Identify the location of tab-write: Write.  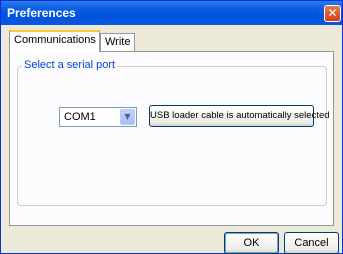
(117, 42).